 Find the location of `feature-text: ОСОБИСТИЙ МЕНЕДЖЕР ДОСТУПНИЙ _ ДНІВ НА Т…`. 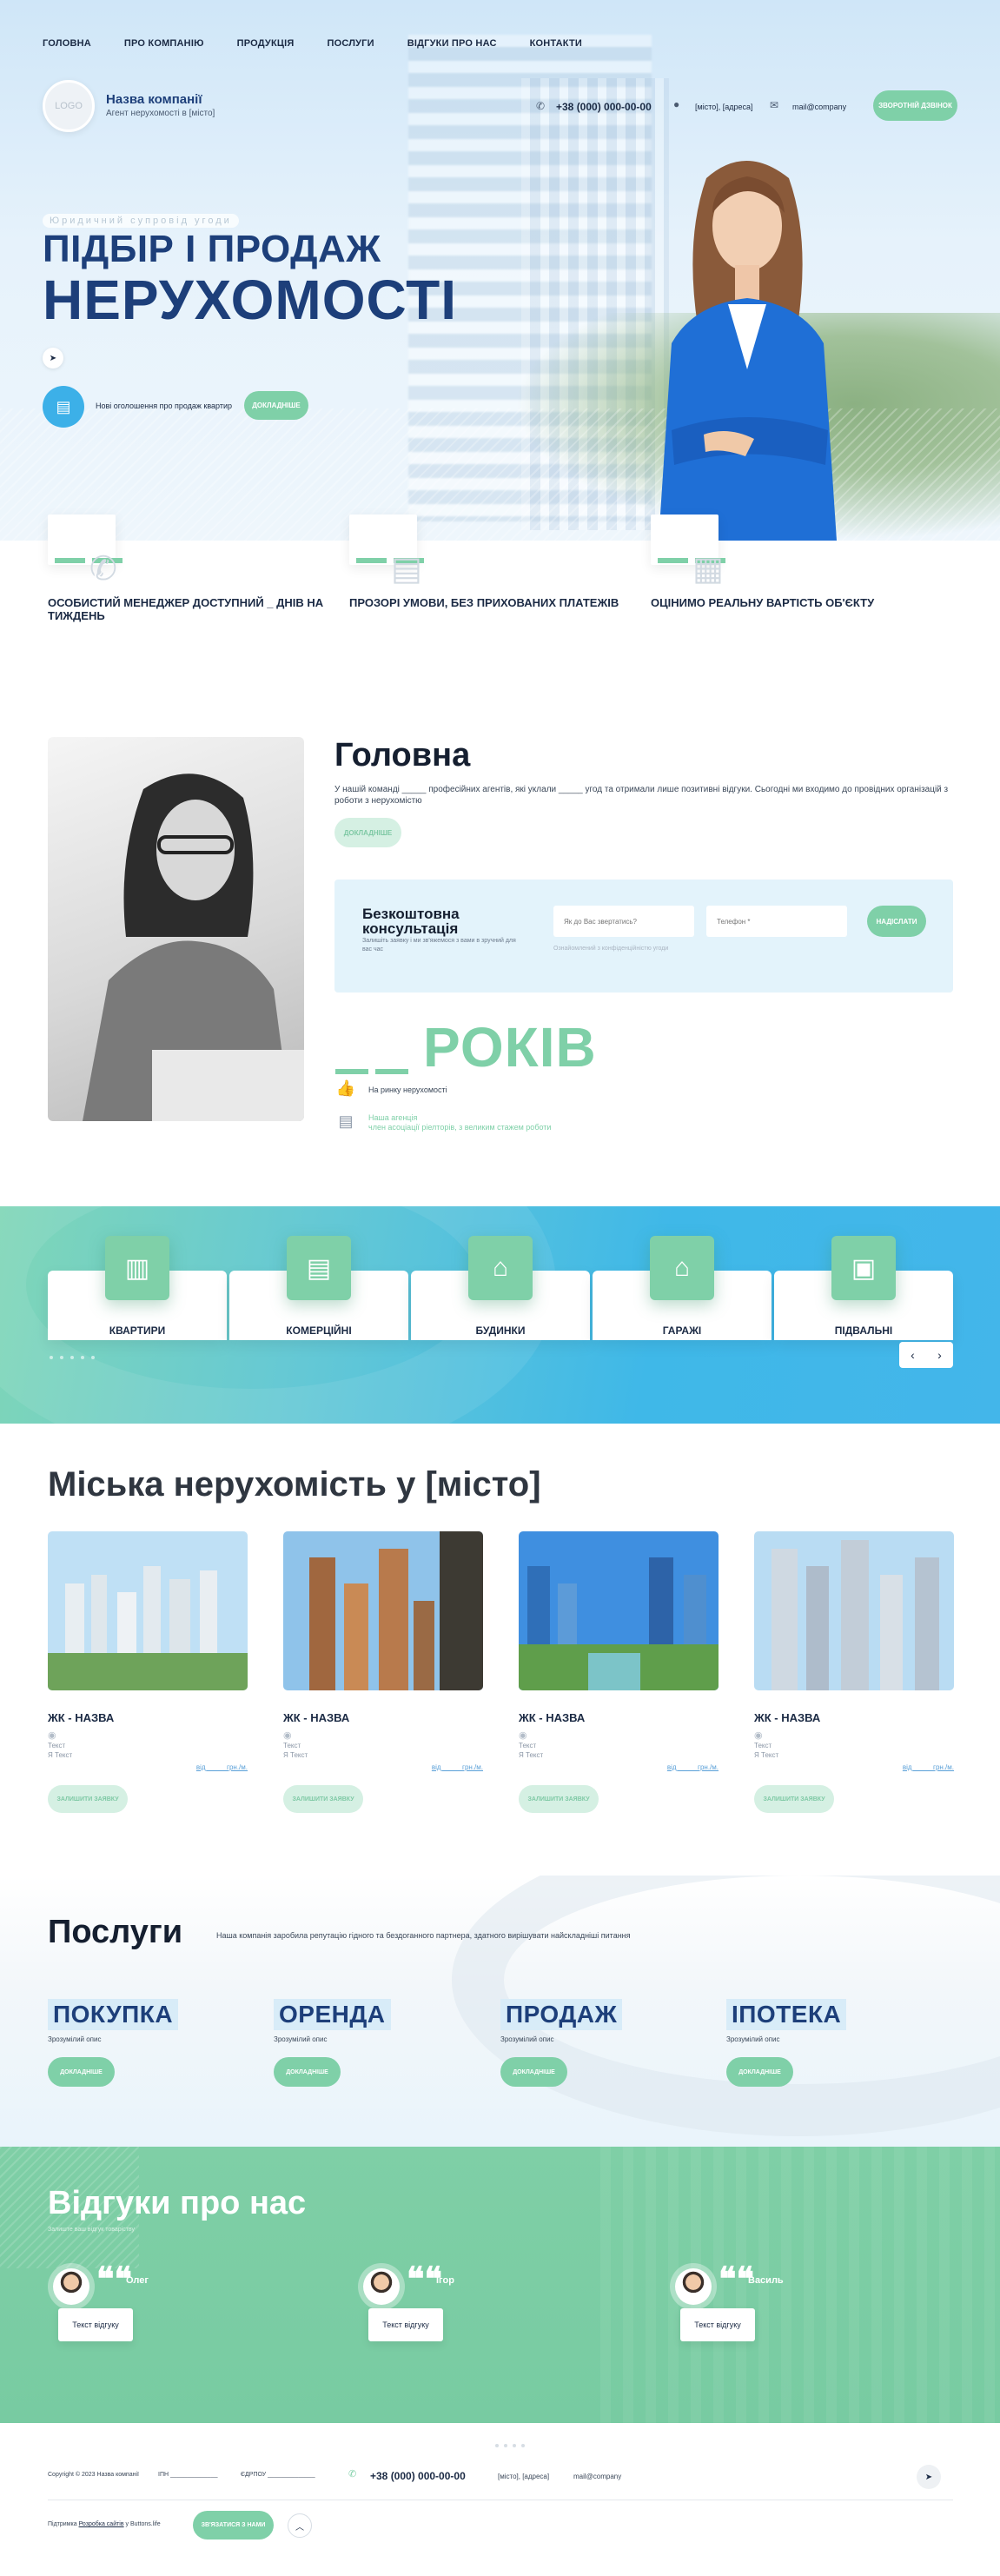

feature-text: ОСОБИСТИЙ МЕНЕДЖЕР ДОСТУПНИЙ _ ДНІВ НА Т… is located at coordinates (186, 609).